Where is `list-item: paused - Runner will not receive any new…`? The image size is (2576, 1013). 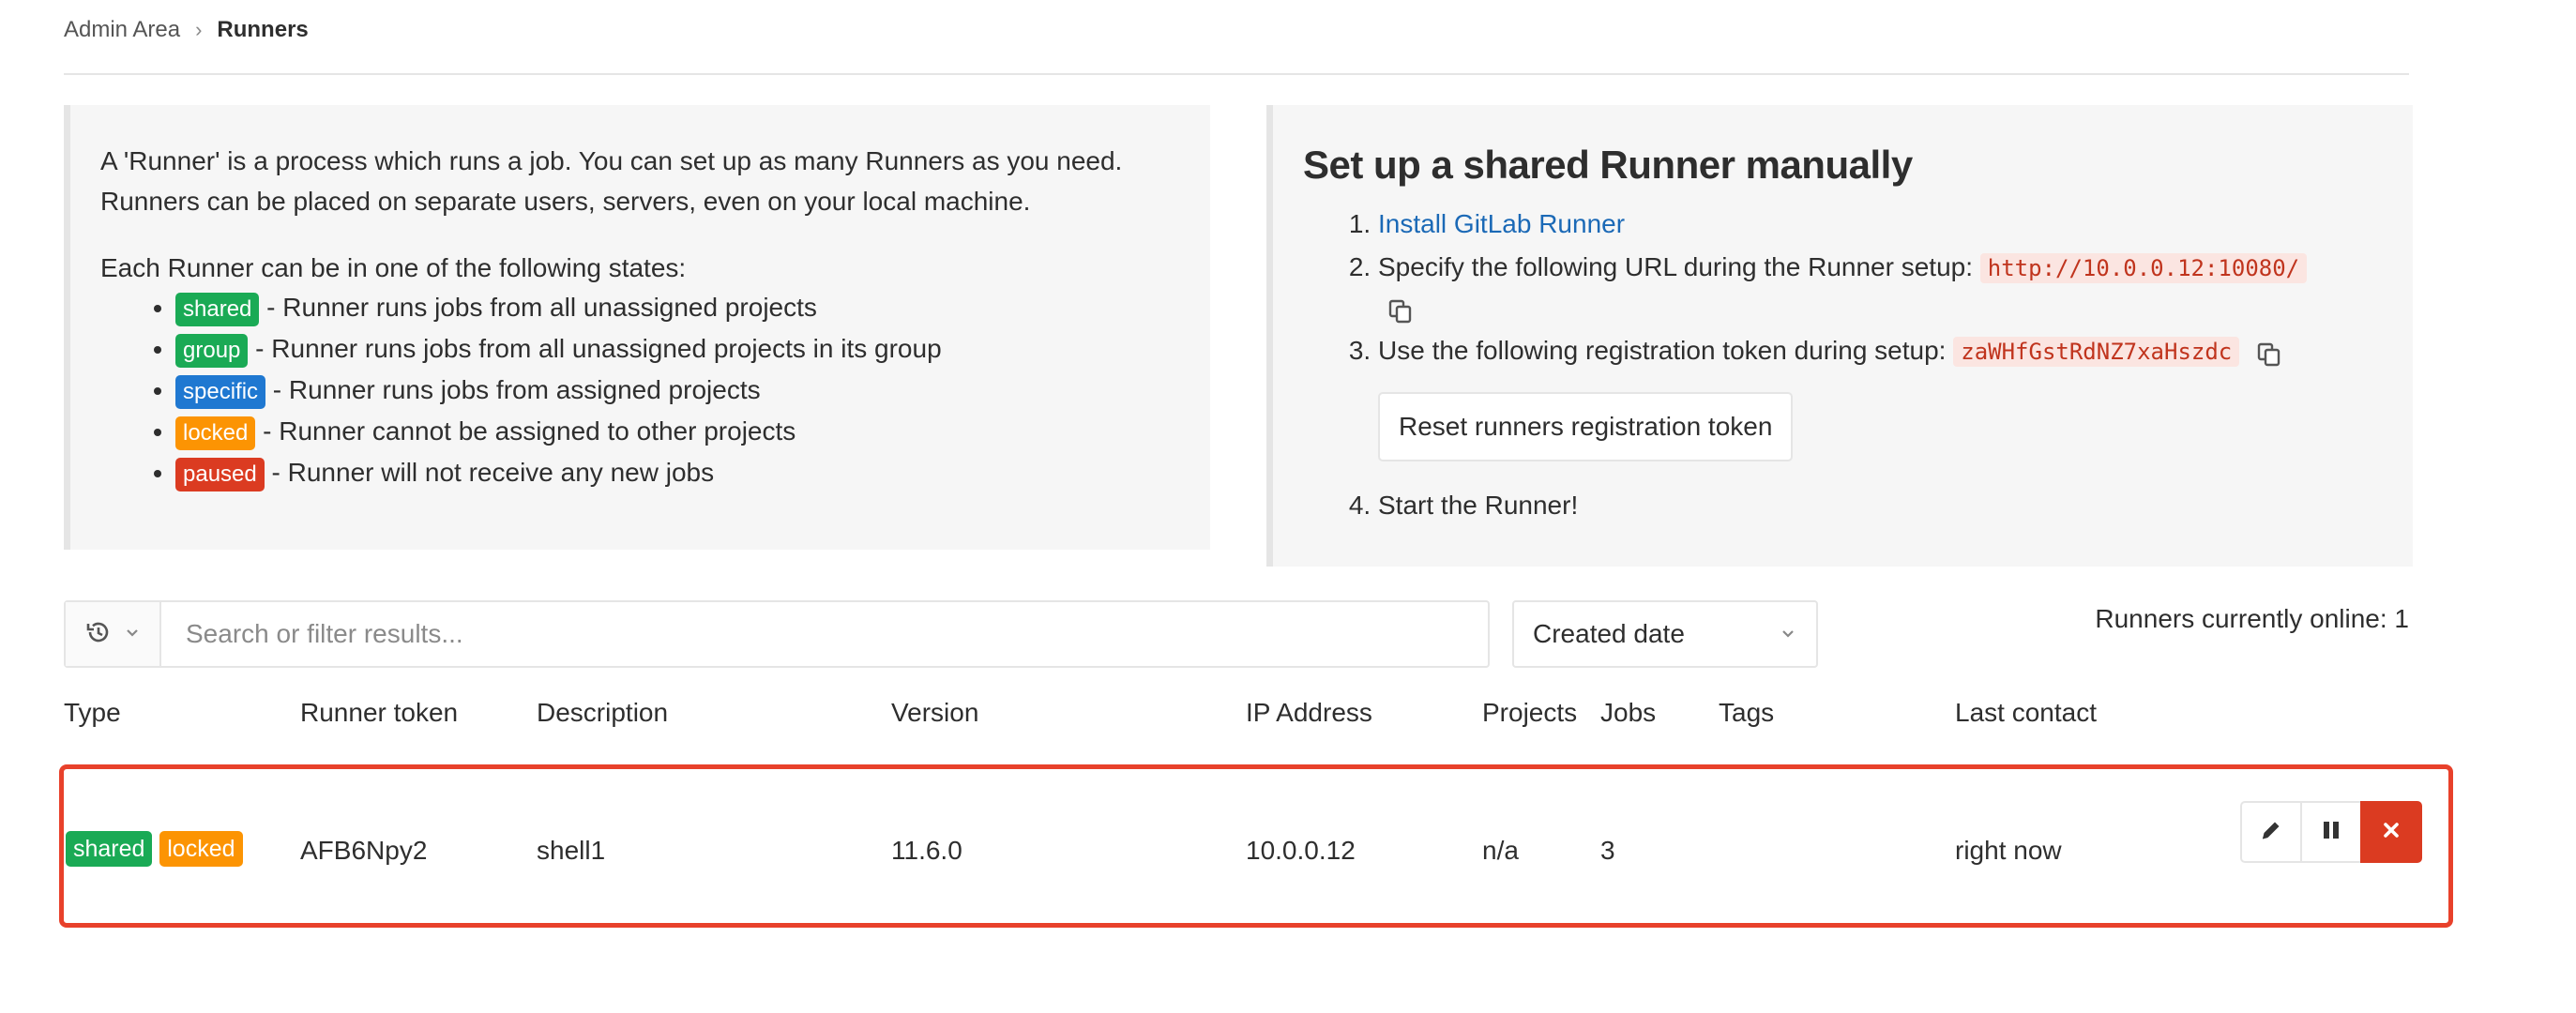
list-item: paused - Runner will not receive any new… is located at coordinates (678, 472).